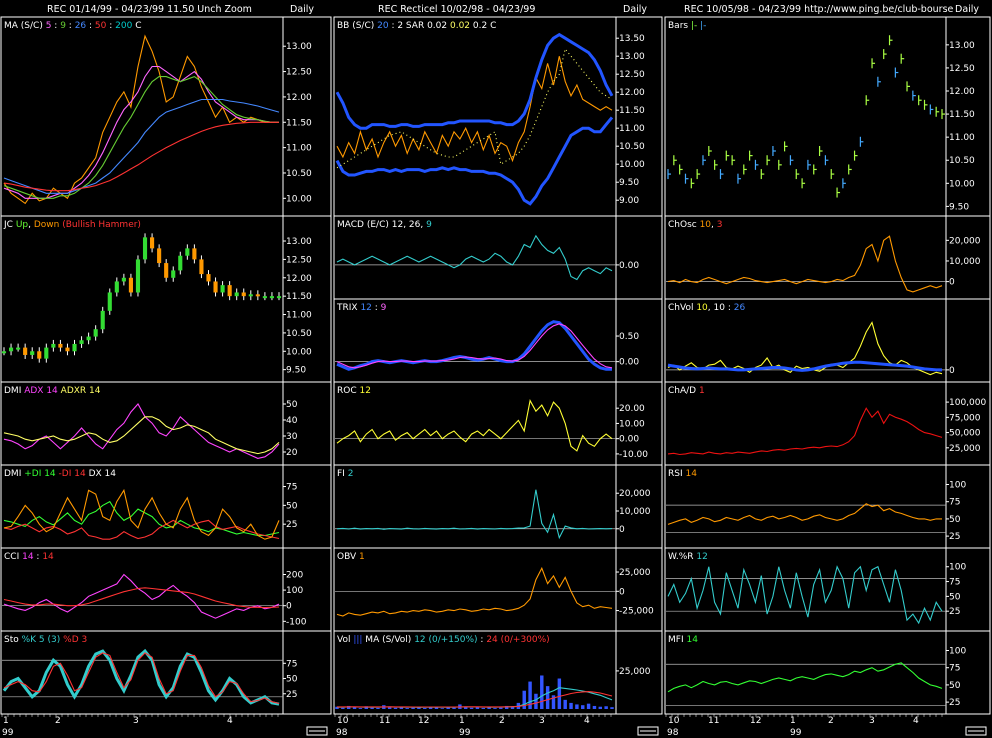 The image size is (992, 738). I want to click on y-tick-label: -25,000, so click(636, 612).